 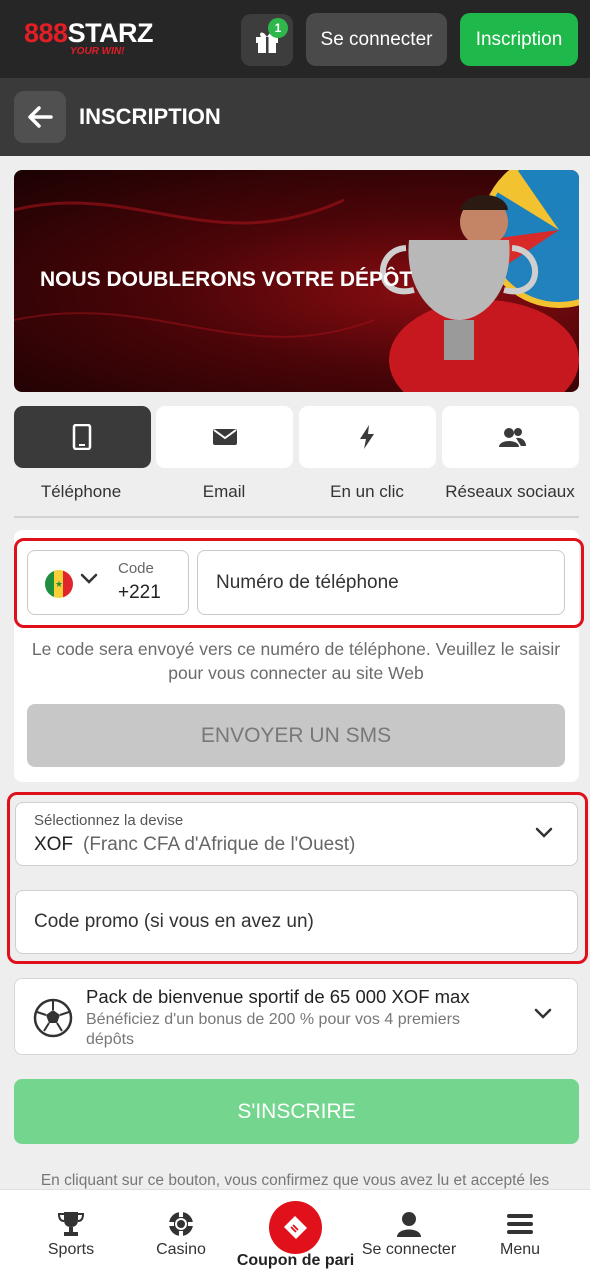 I want to click on tabs-divider, so click(x=296, y=517).